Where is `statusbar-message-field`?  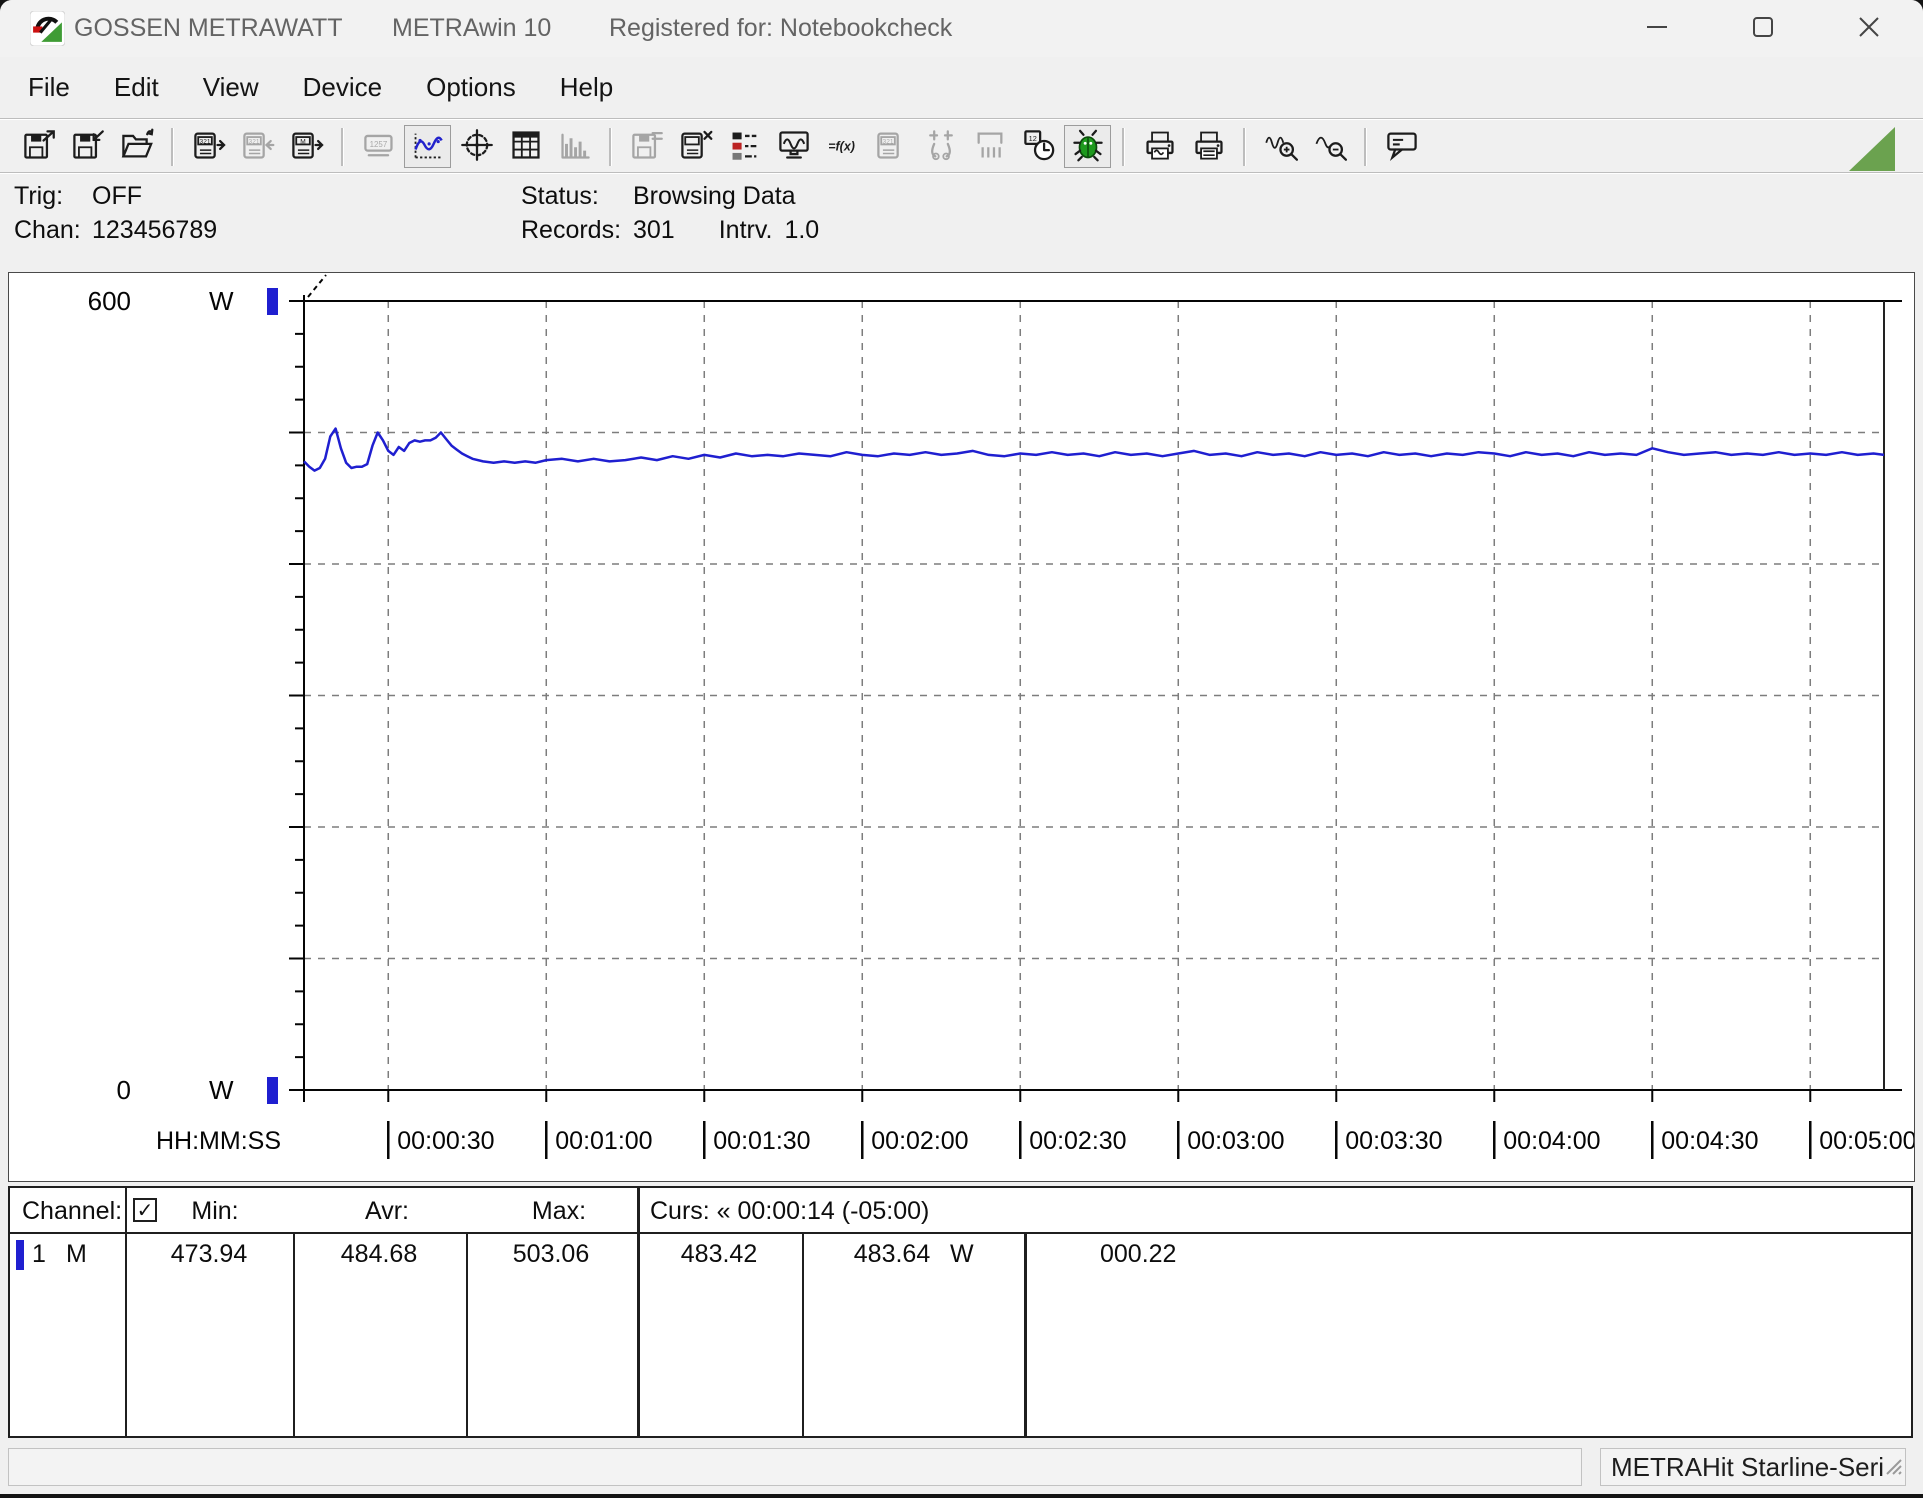 statusbar-message-field is located at coordinates (795, 1467).